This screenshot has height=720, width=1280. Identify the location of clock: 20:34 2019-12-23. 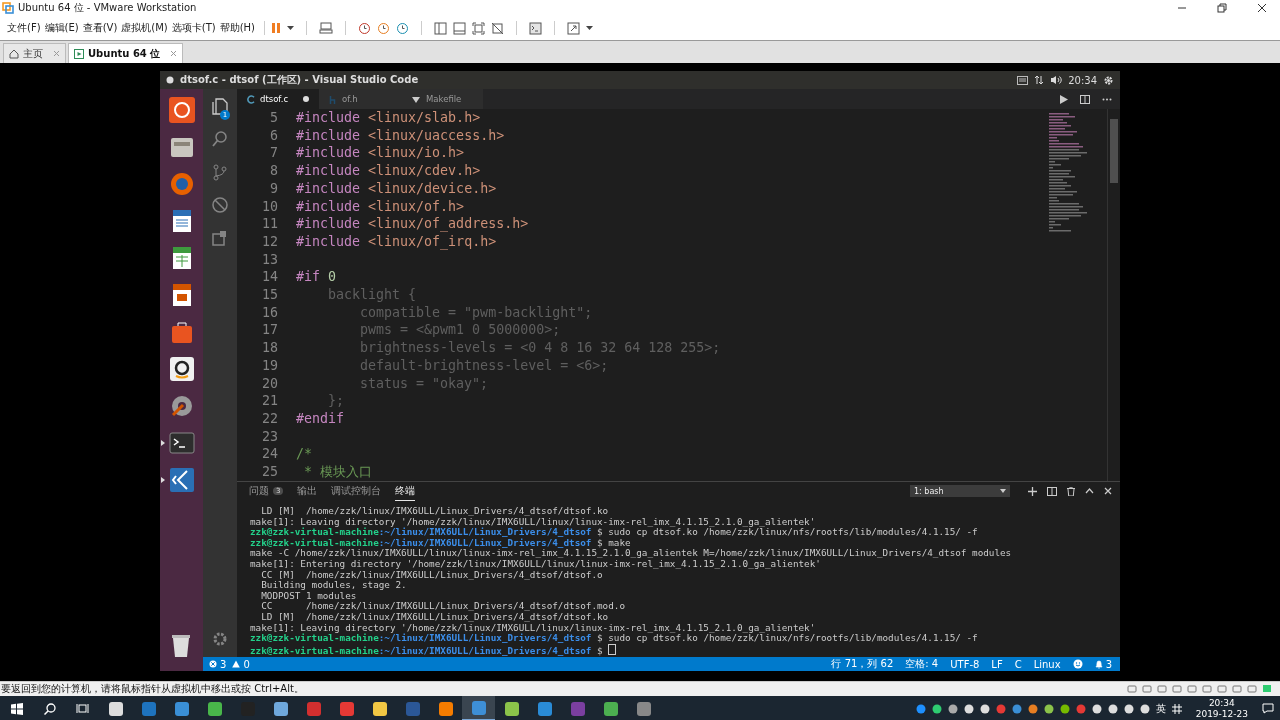
(1221, 708).